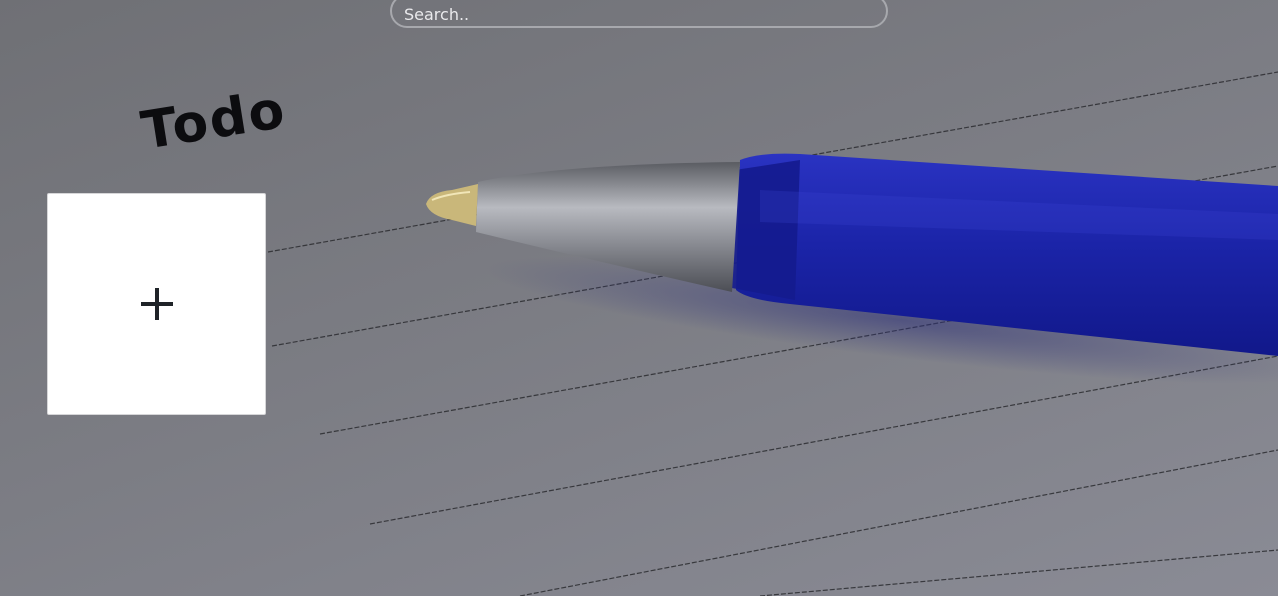 The width and height of the screenshot is (1278, 596). I want to click on add-todo-card, so click(156, 304).